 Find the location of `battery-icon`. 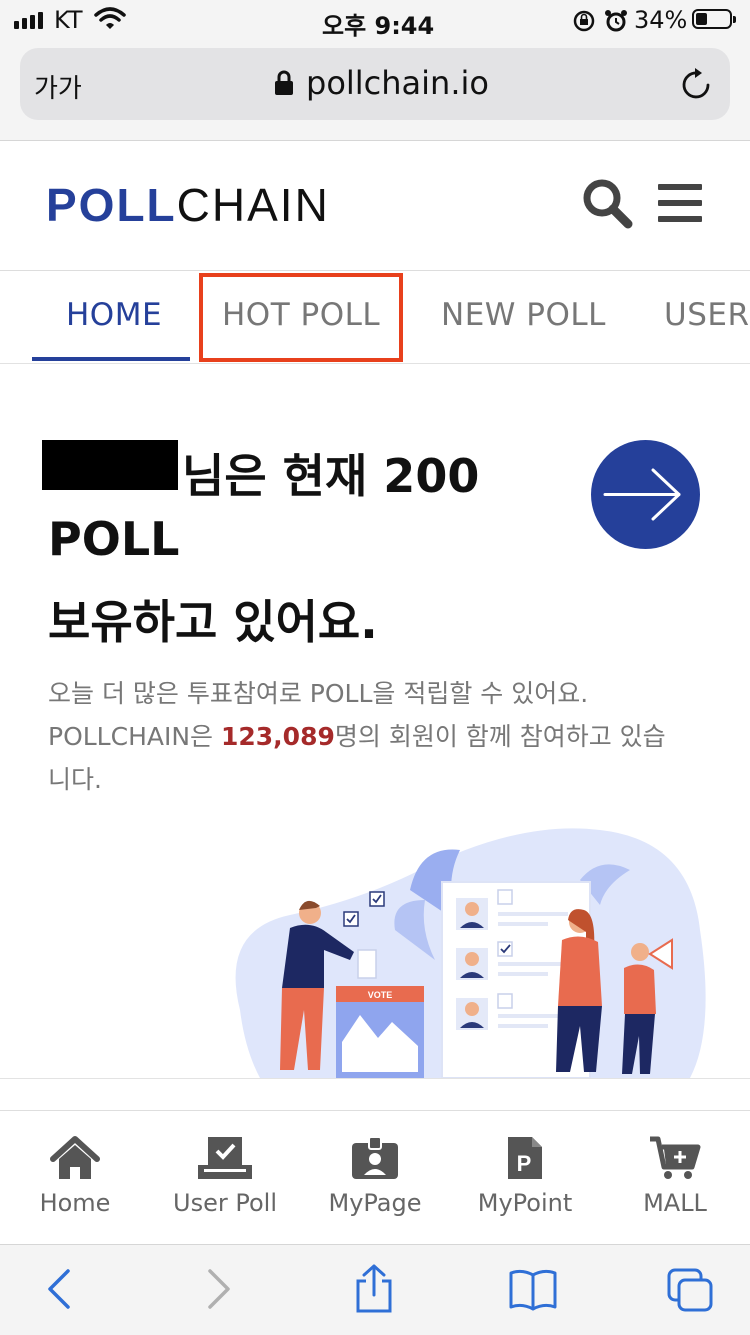

battery-icon is located at coordinates (714, 19).